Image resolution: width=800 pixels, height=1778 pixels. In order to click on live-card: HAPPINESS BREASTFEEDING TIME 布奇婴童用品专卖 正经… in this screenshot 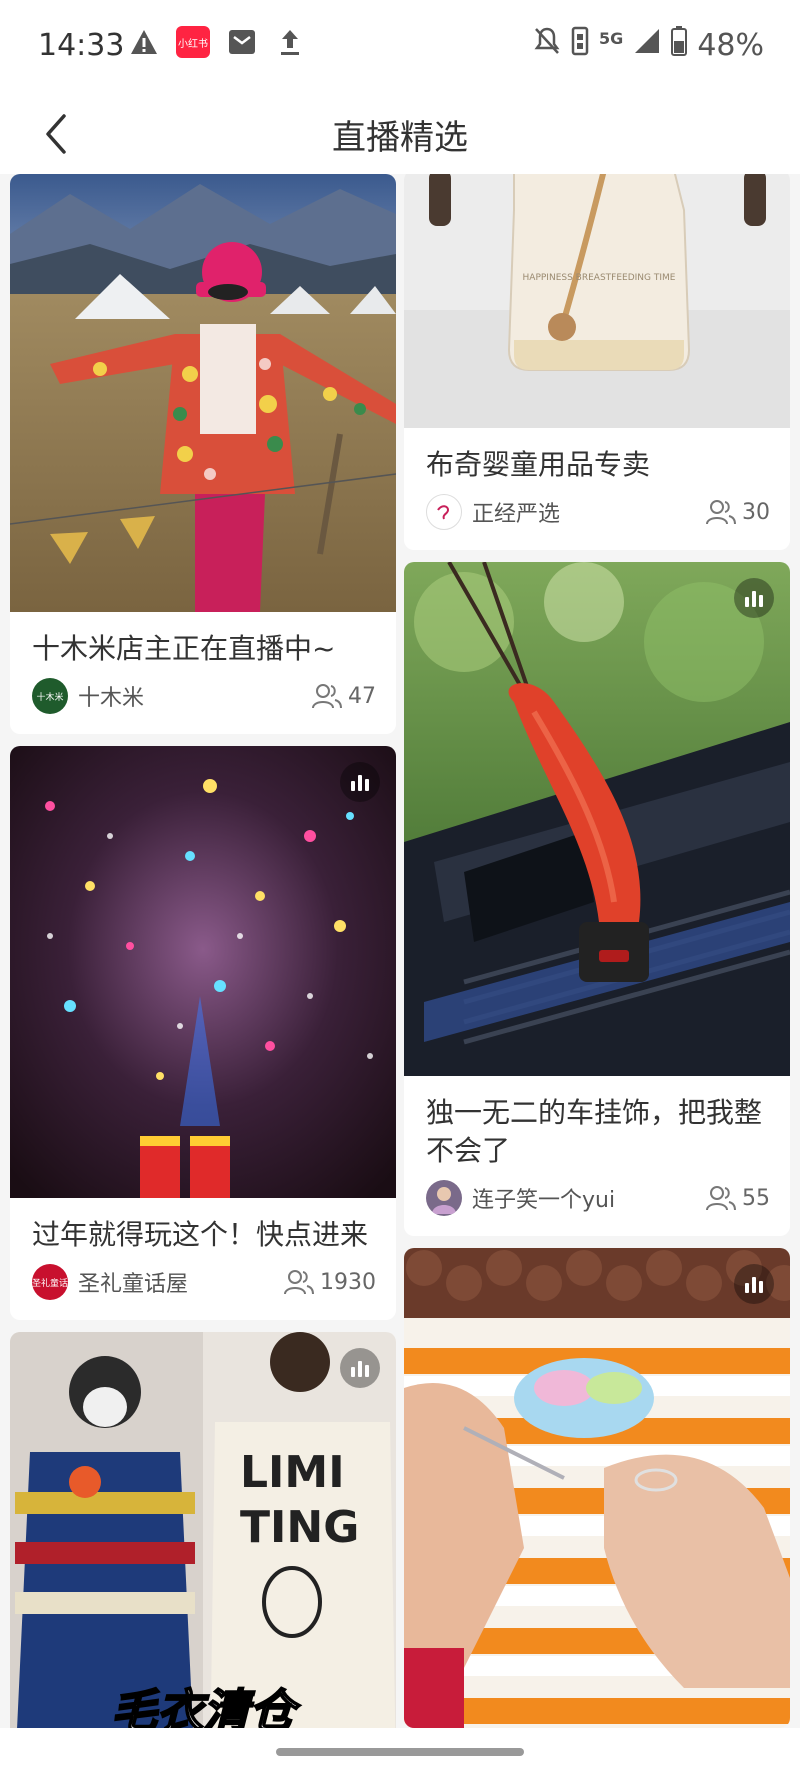, I will do `click(597, 362)`.